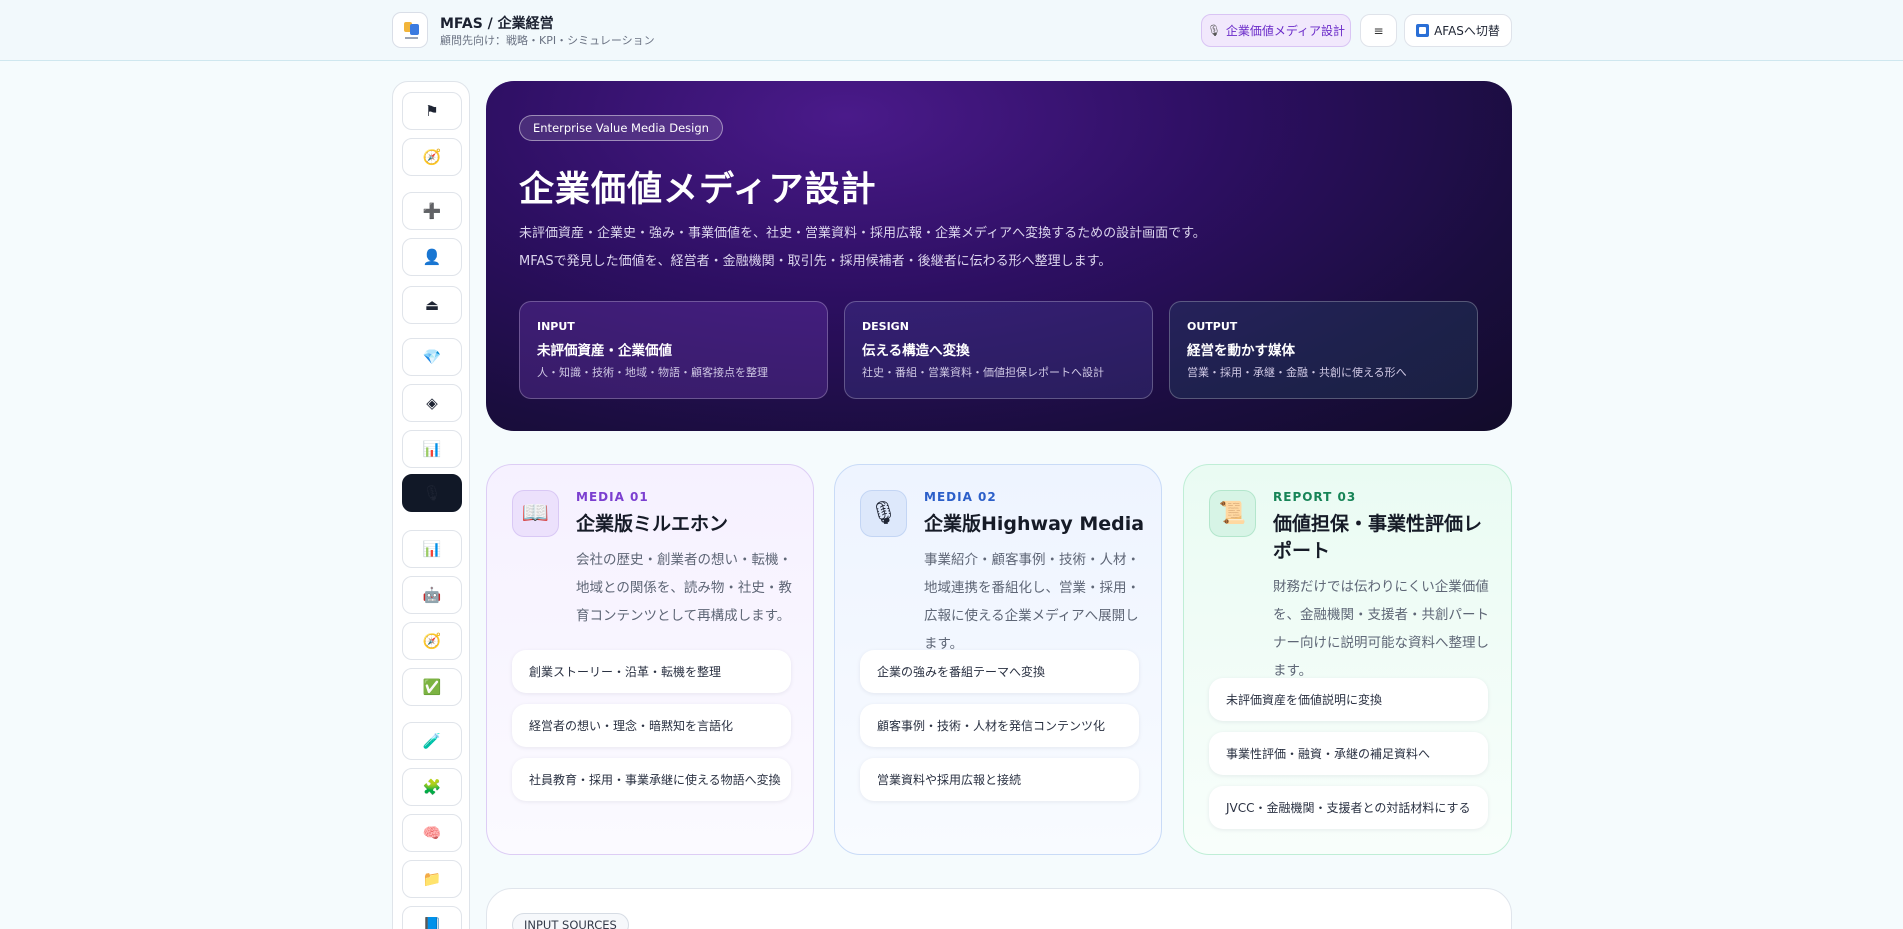  I want to click on feature-chip: 未評価資産を価値説明に変換, so click(1348, 699).